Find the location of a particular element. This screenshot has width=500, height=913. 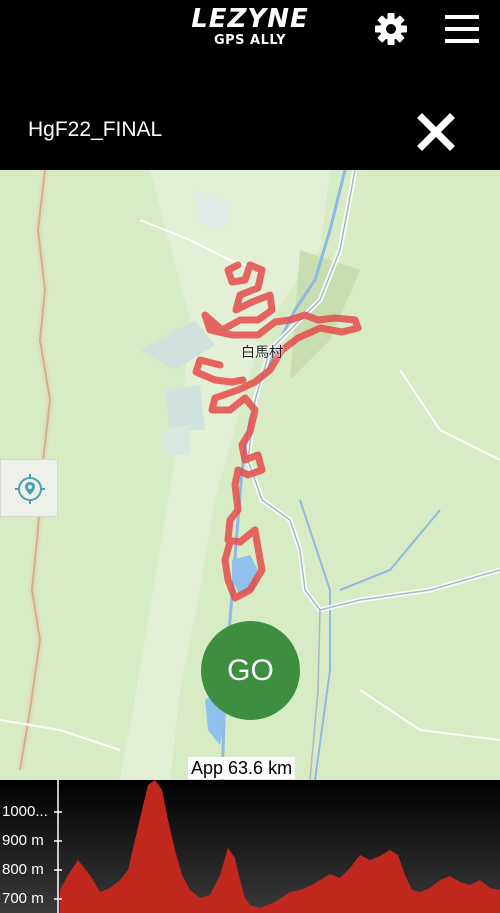

brand-product: GPS ALLY is located at coordinates (250, 40).